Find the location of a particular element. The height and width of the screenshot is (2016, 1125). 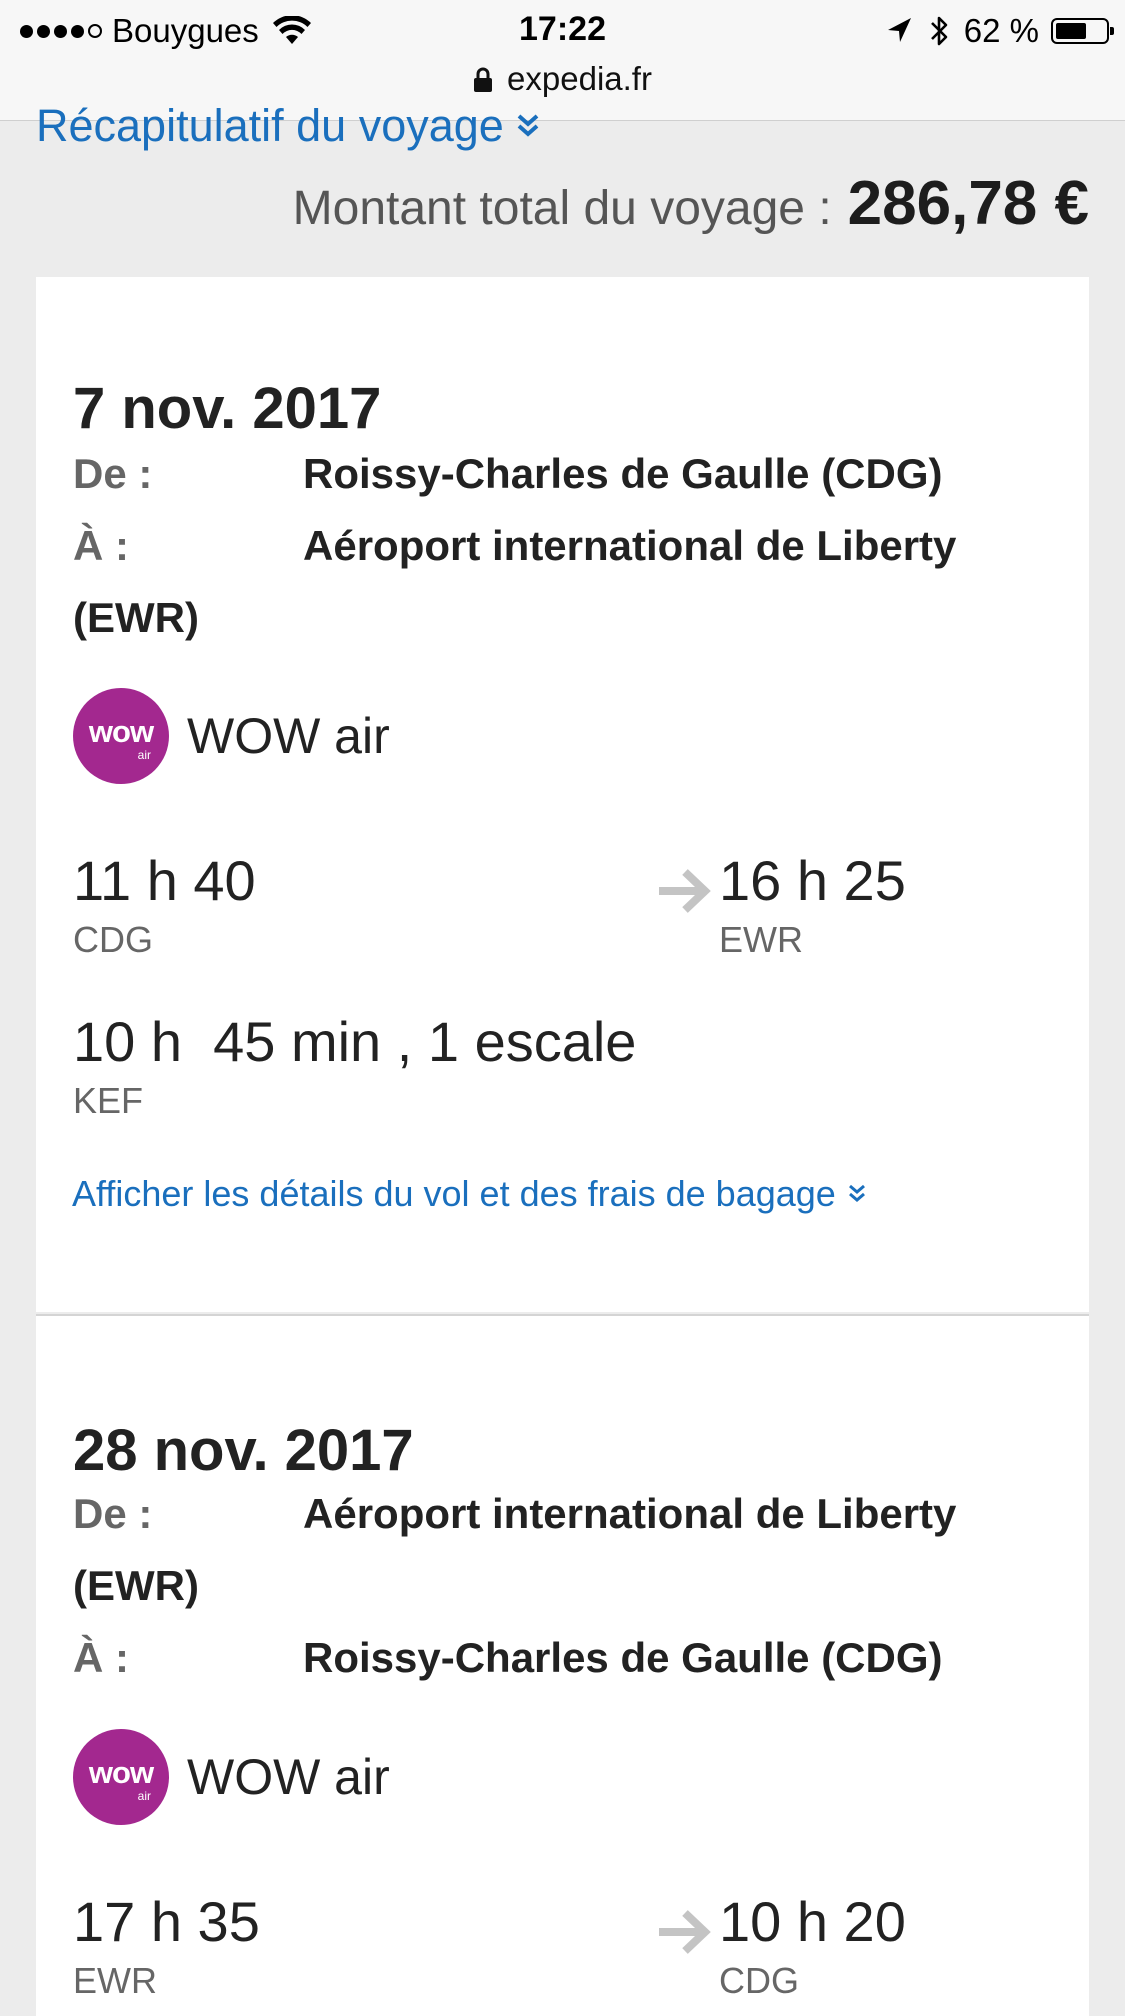

route-to: À : Roissy-Charles de Gaulle (CDG) is located at coordinates (573, 1658).